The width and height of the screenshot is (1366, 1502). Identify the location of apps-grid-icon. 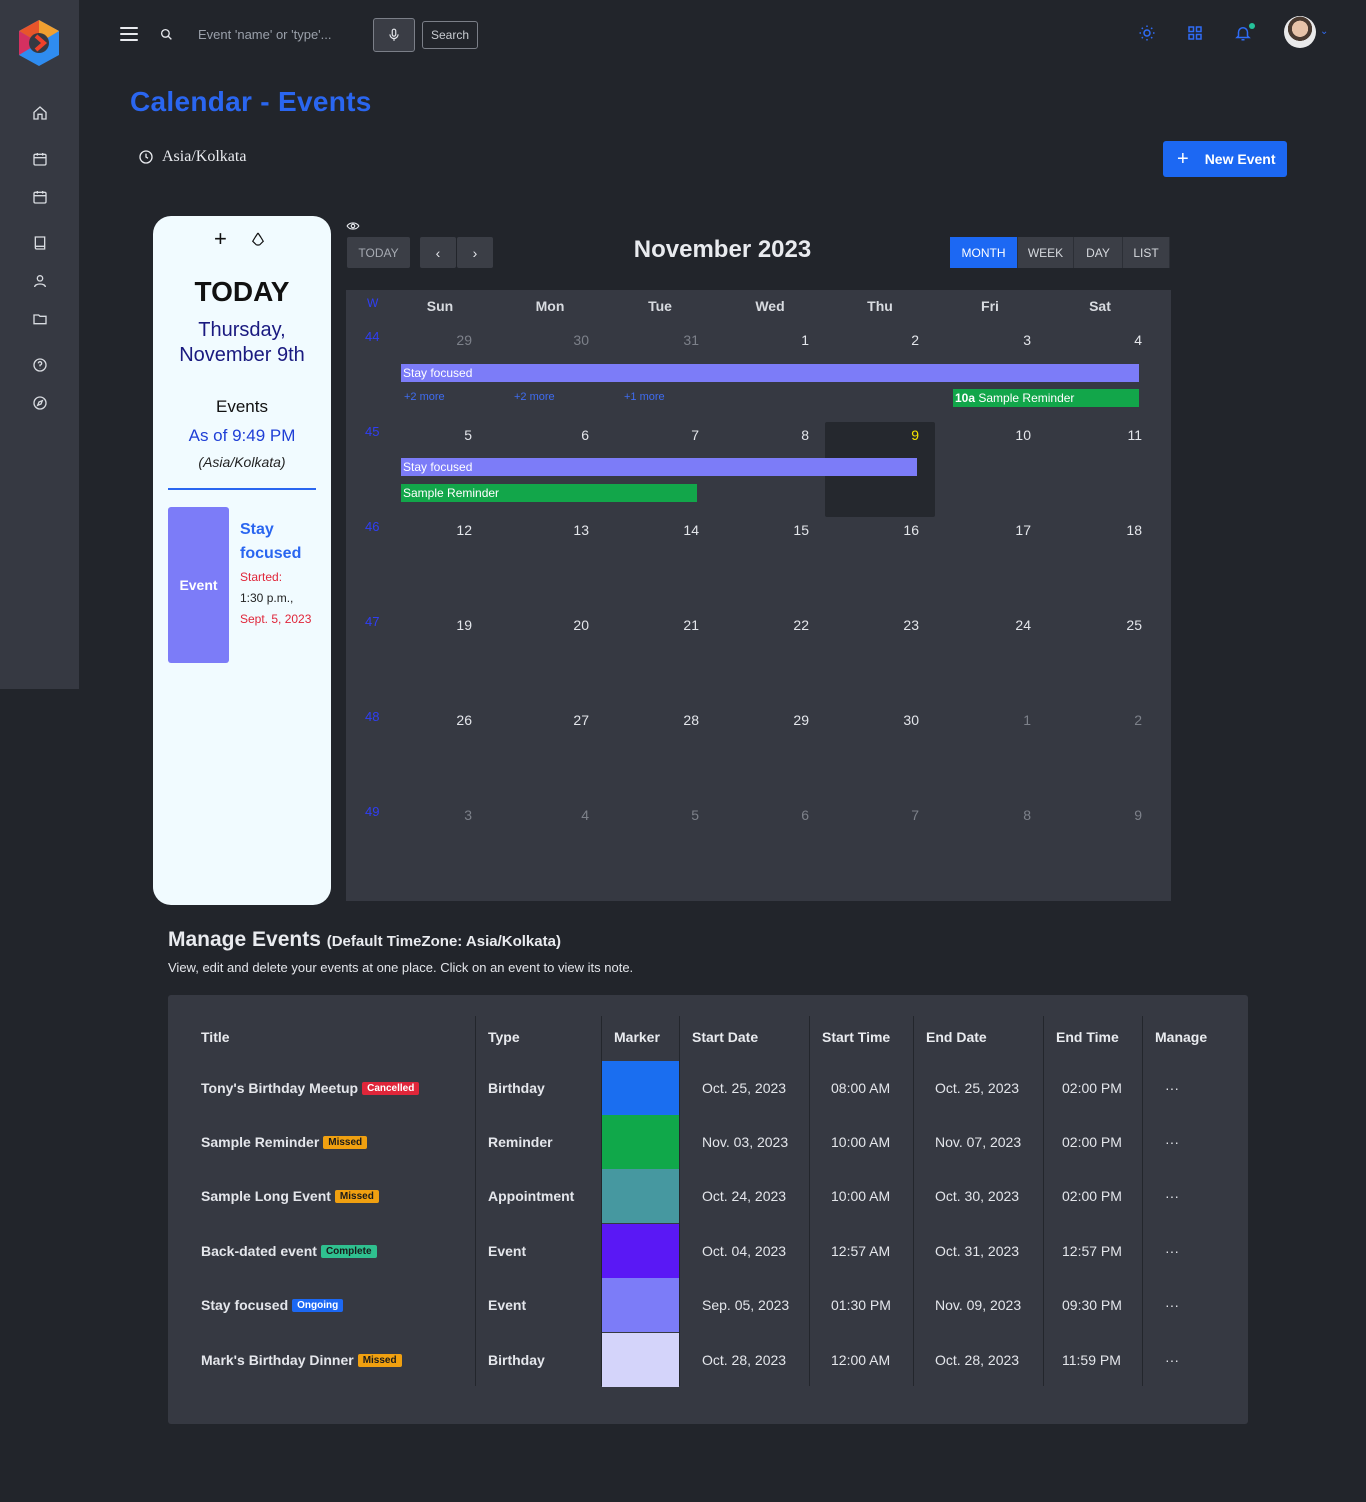
(1195, 33).